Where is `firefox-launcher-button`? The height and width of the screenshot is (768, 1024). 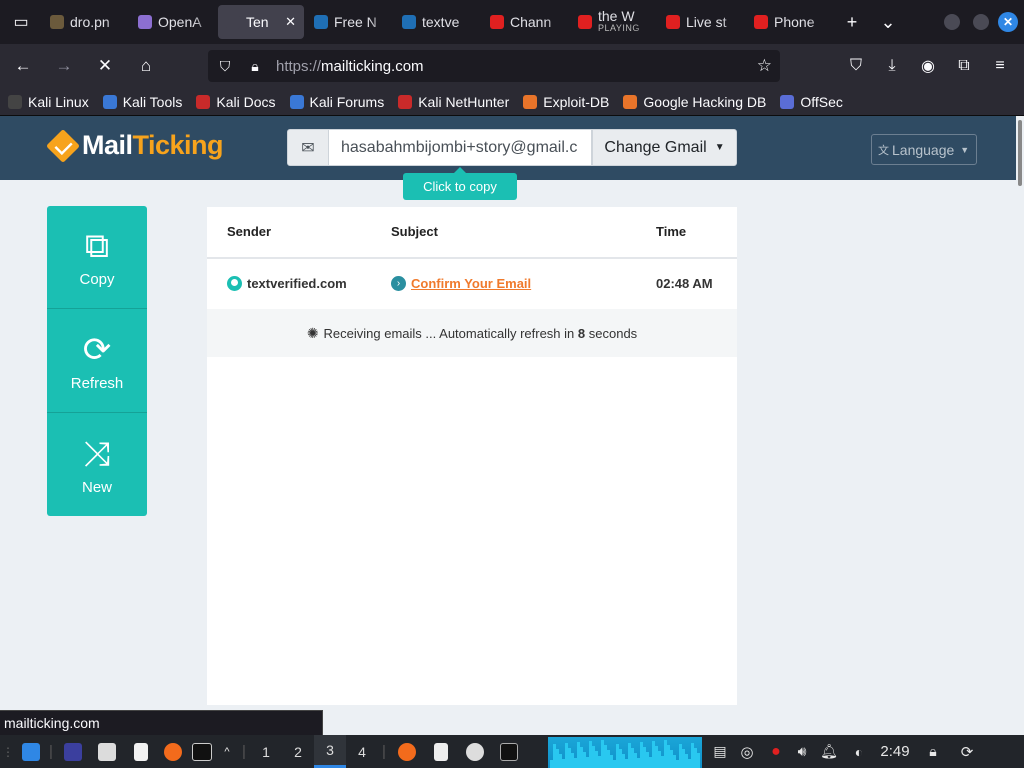 firefox-launcher-button is located at coordinates (173, 751).